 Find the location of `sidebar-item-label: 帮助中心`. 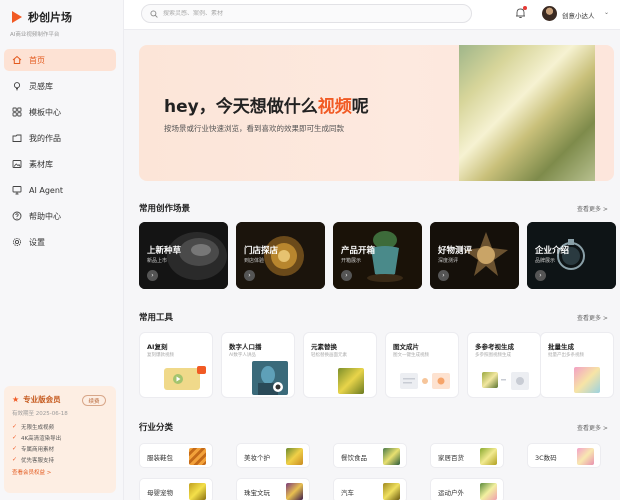

sidebar-item-label: 帮助中心 is located at coordinates (45, 216).